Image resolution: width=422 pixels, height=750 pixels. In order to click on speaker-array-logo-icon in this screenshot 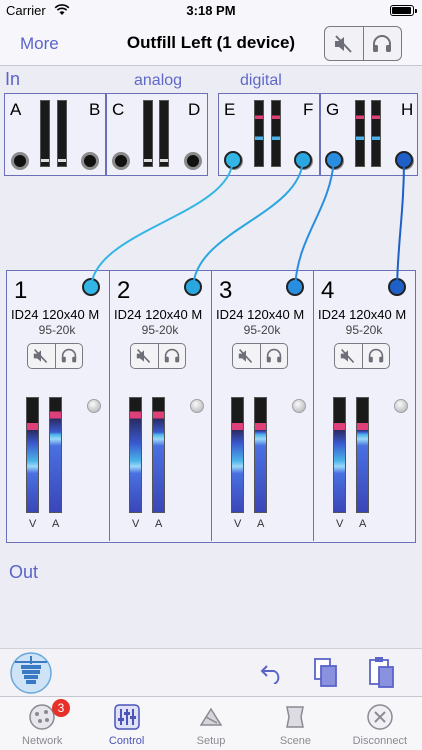, I will do `click(31, 673)`.